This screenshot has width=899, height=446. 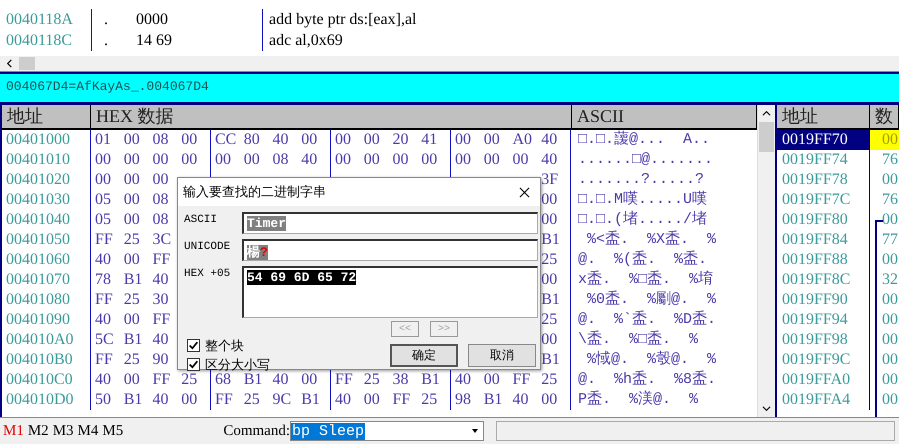 What do you see at coordinates (823, 360) in the screenshot?
I see `address-cell: 0019FF9C` at bounding box center [823, 360].